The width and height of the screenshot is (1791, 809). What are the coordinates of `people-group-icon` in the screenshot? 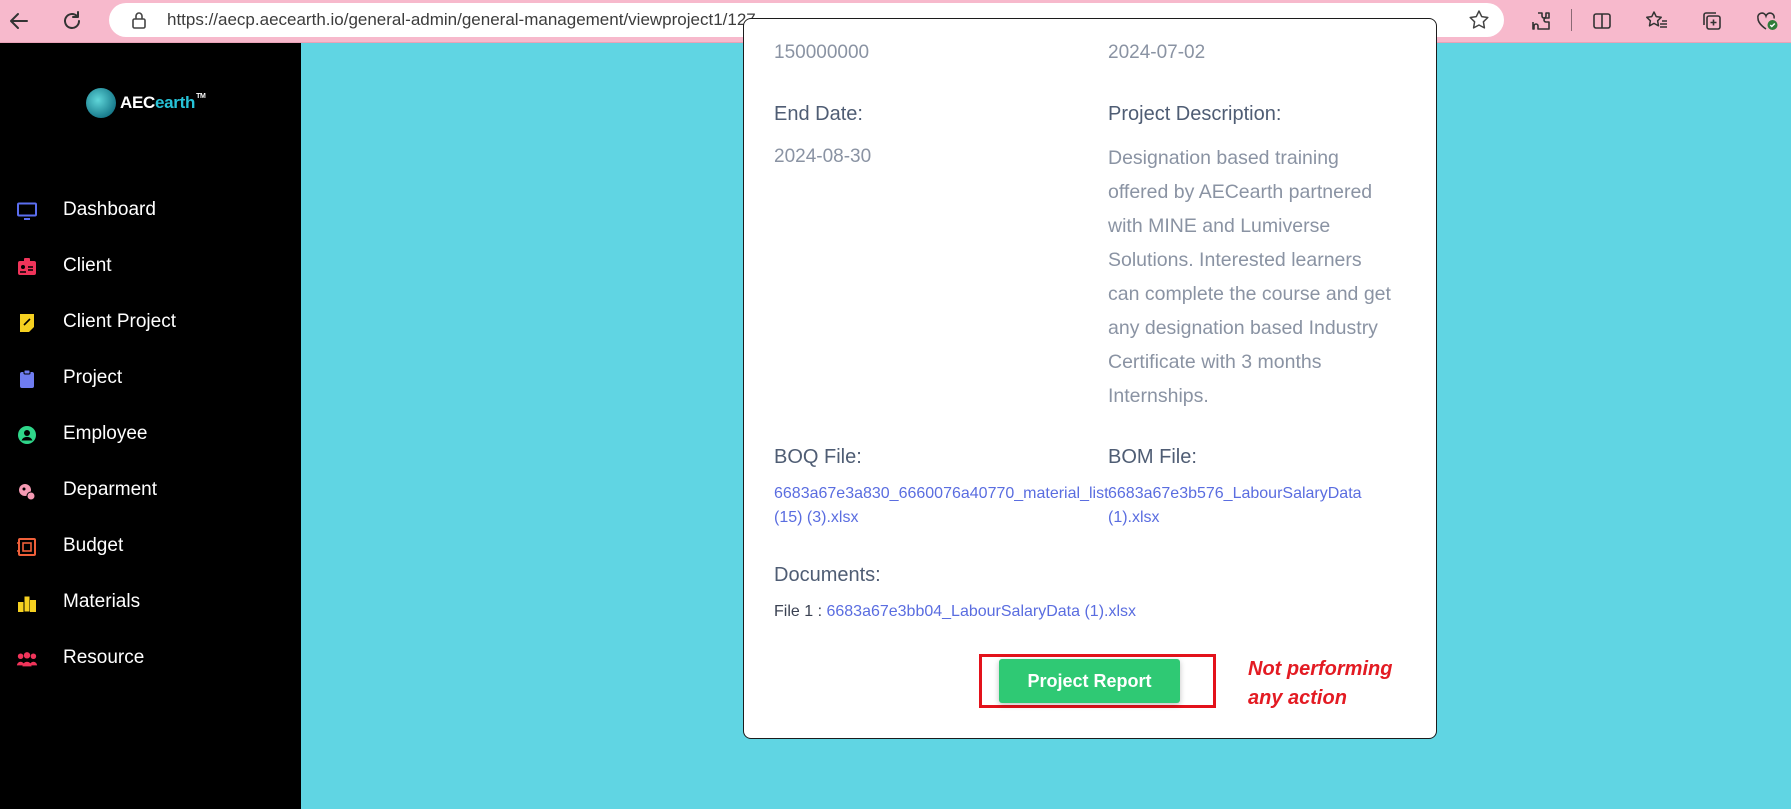 It's located at (27, 659).